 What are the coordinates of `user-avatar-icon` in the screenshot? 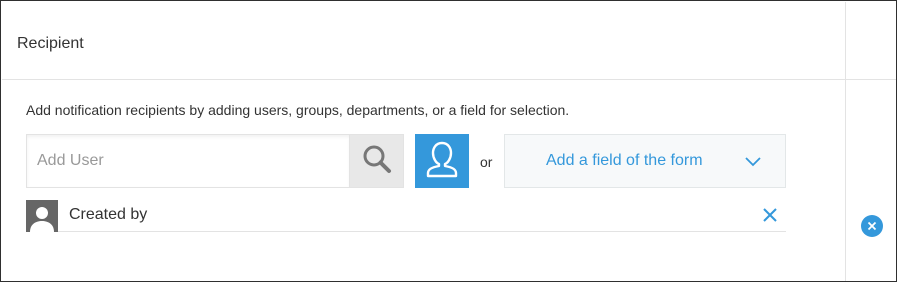 It's located at (42, 218).